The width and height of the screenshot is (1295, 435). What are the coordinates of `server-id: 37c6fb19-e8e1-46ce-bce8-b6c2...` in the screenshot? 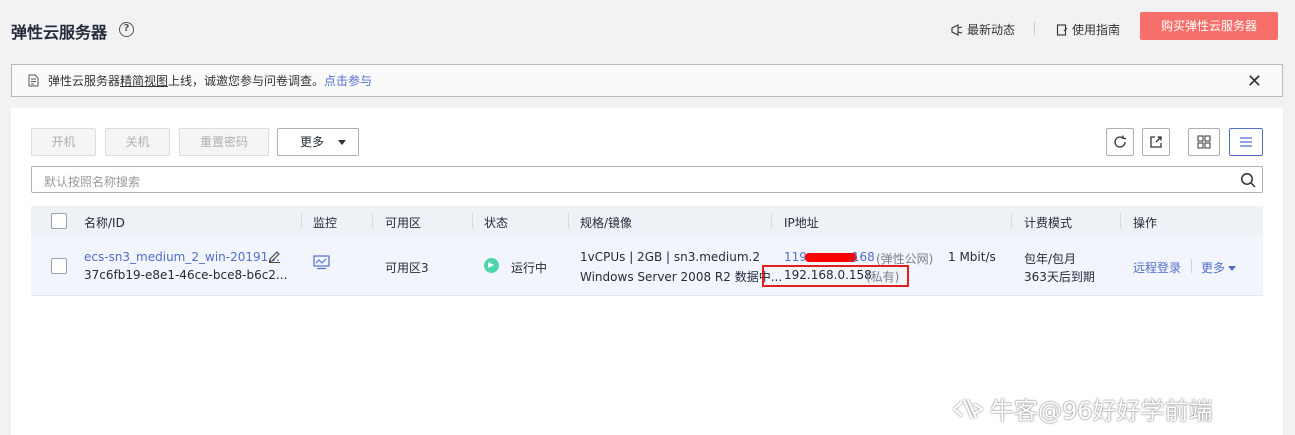 It's located at (186, 275).